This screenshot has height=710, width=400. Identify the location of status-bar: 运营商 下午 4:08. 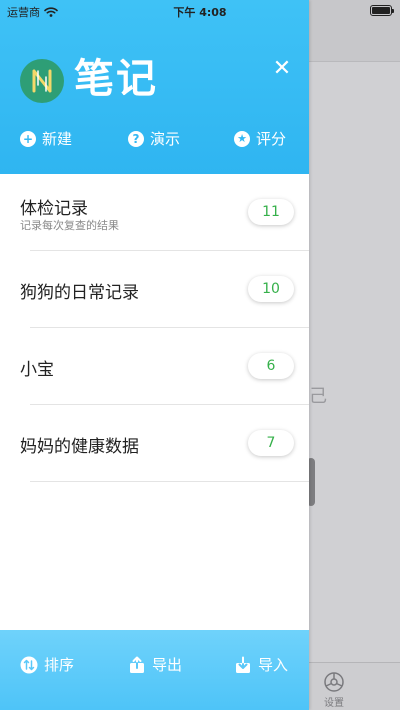
(200, 11).